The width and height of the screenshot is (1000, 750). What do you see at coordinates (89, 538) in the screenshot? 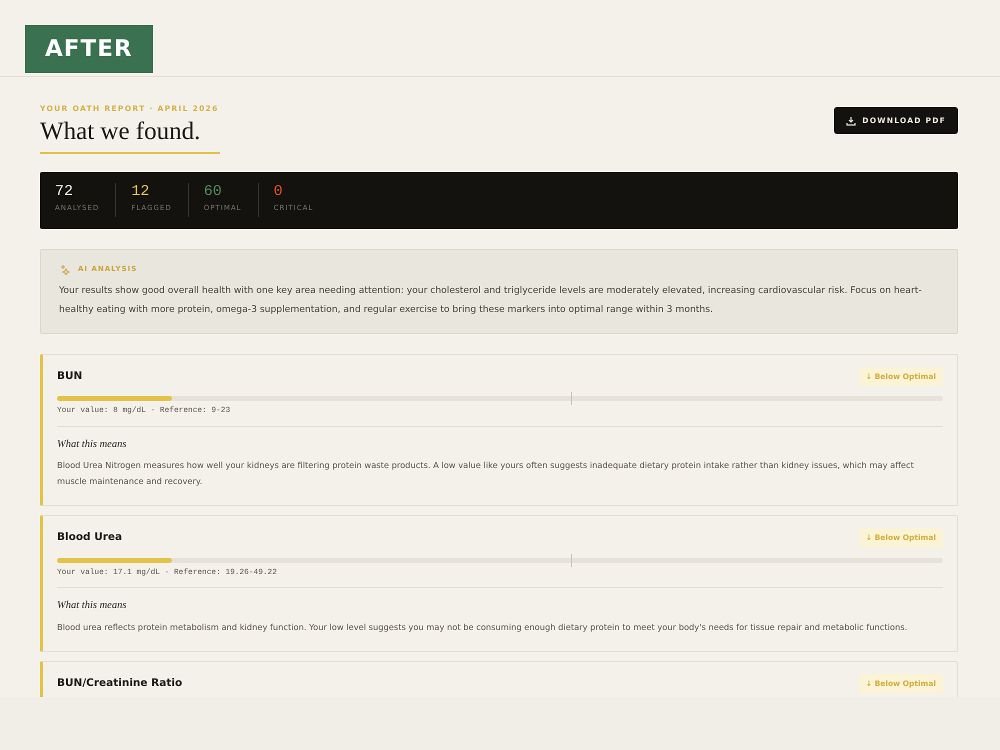
I see `marker-name: Blood Urea` at bounding box center [89, 538].